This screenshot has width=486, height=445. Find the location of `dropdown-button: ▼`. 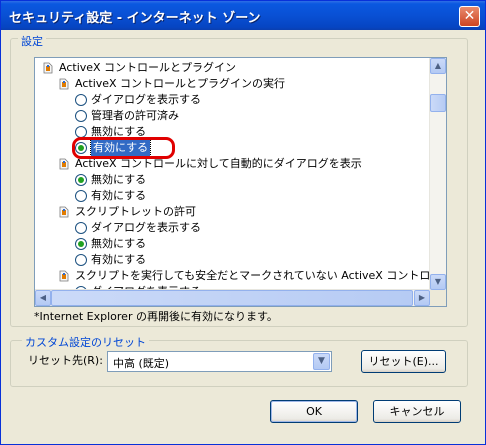

dropdown-button: ▼ is located at coordinates (321, 361).